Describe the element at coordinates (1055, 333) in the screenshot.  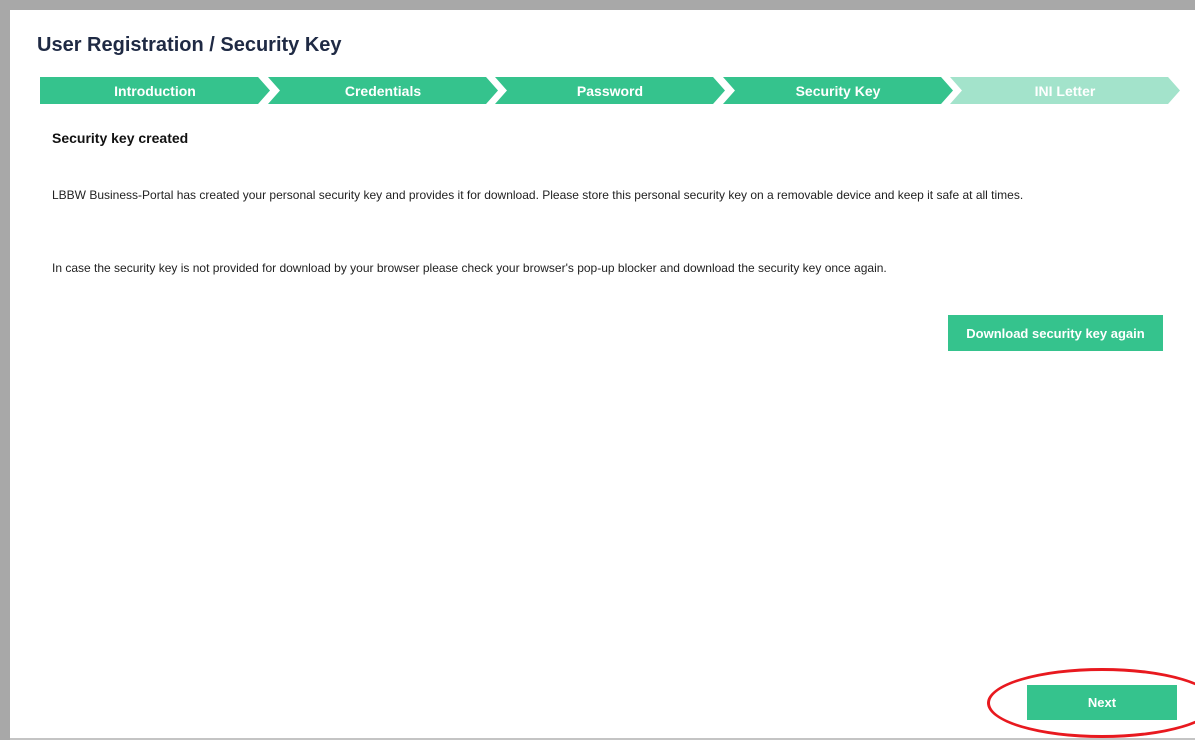
I see `download-security-key-button: Download security key again` at that location.